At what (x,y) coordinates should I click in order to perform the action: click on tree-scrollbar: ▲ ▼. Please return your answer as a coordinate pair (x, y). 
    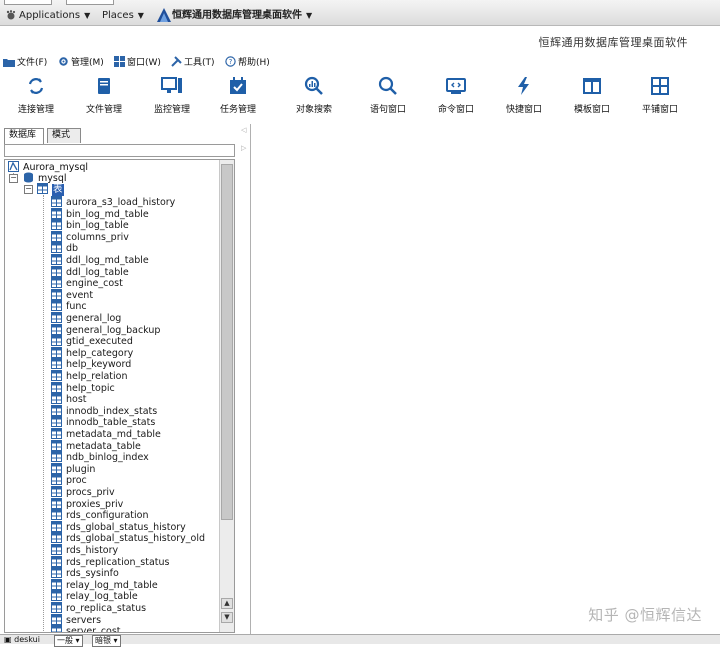
    Looking at the image, I should click on (226, 396).